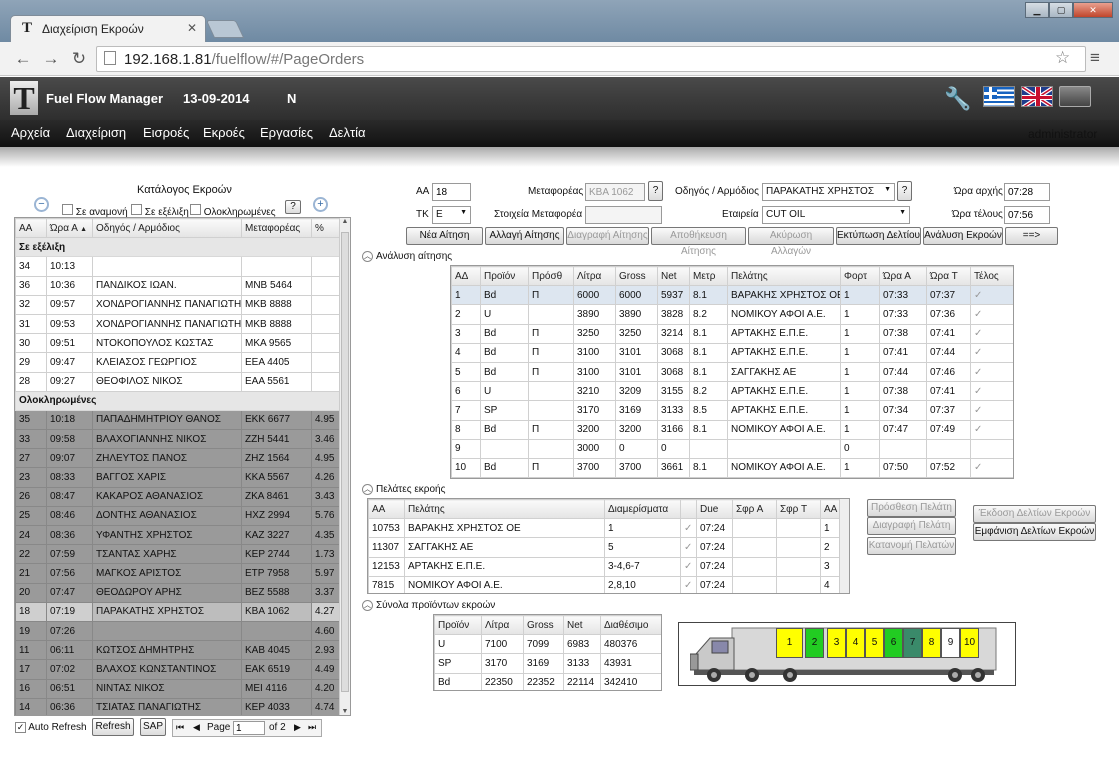 This screenshot has width=1119, height=775. What do you see at coordinates (178, 669) in the screenshot?
I see `outflow-row: 17 07:02 ΒΛΑΧΟΣ ΚΩΝΣΤΑΝΤΙΝΟΣ ΕΑΚ 6519 4.49` at bounding box center [178, 669].